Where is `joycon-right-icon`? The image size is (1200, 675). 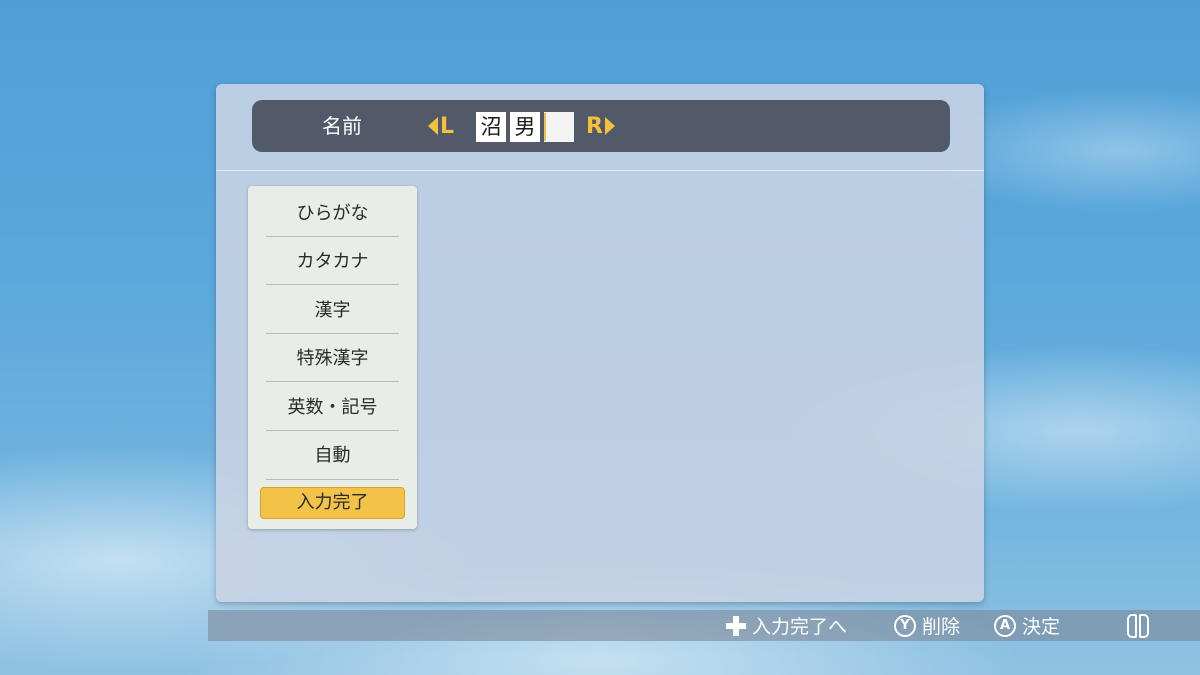
joycon-right-icon is located at coordinates (1144, 626).